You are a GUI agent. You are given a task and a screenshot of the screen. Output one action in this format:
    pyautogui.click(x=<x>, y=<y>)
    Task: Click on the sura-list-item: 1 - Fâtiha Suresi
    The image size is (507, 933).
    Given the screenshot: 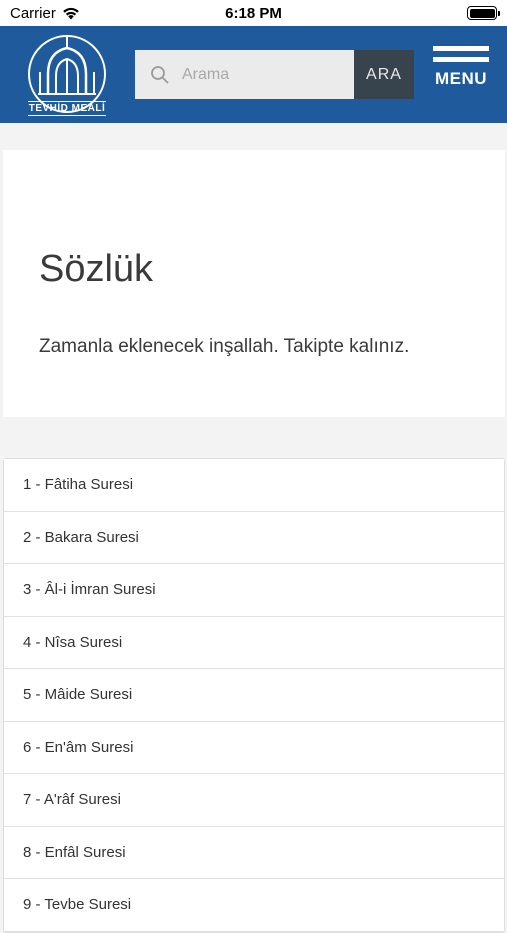 What is the action you would take?
    pyautogui.click(x=254, y=485)
    